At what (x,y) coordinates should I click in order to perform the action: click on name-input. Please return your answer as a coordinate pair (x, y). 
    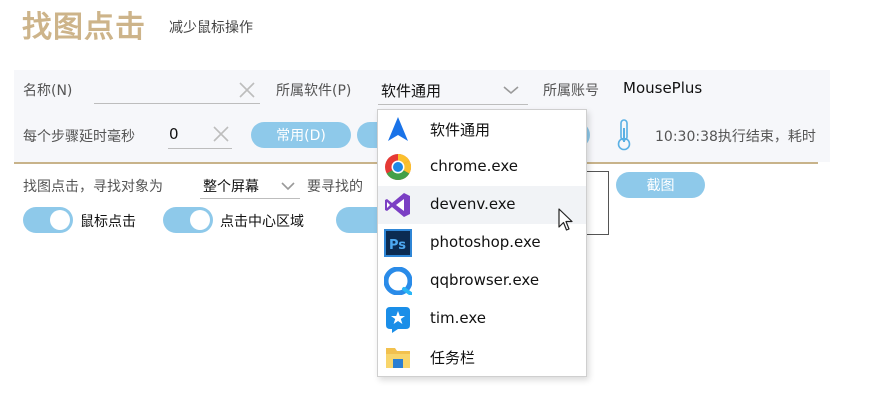
    Looking at the image, I should click on (165, 90).